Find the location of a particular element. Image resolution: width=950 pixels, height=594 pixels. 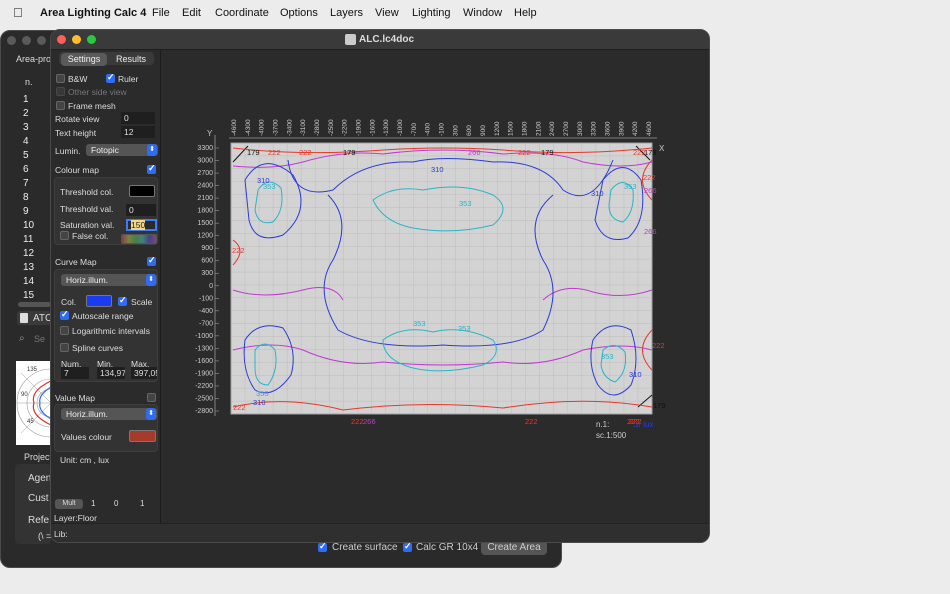

contour-label: 353 is located at coordinates (464, 328).